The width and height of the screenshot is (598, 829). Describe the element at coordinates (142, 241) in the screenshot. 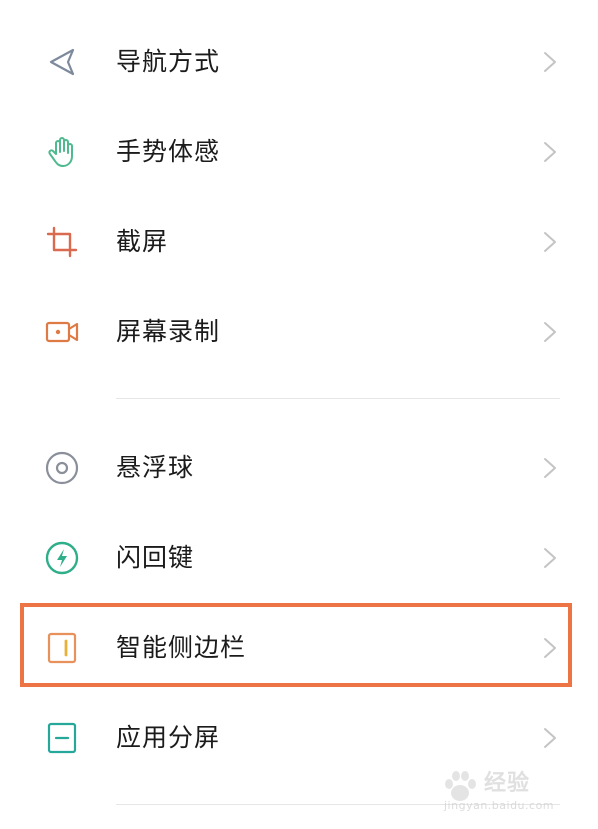

I see `settings-item-label: 截屏` at that location.